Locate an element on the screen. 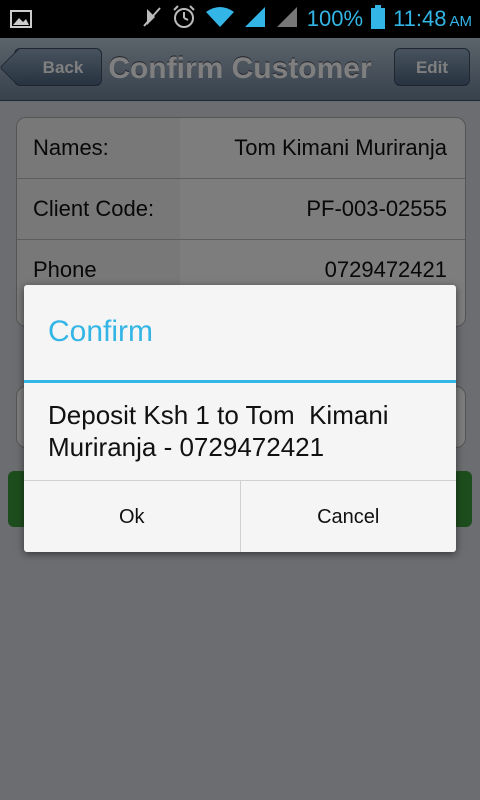 The image size is (480, 800). dialog-buttons: Ok Cancel is located at coordinates (240, 516).